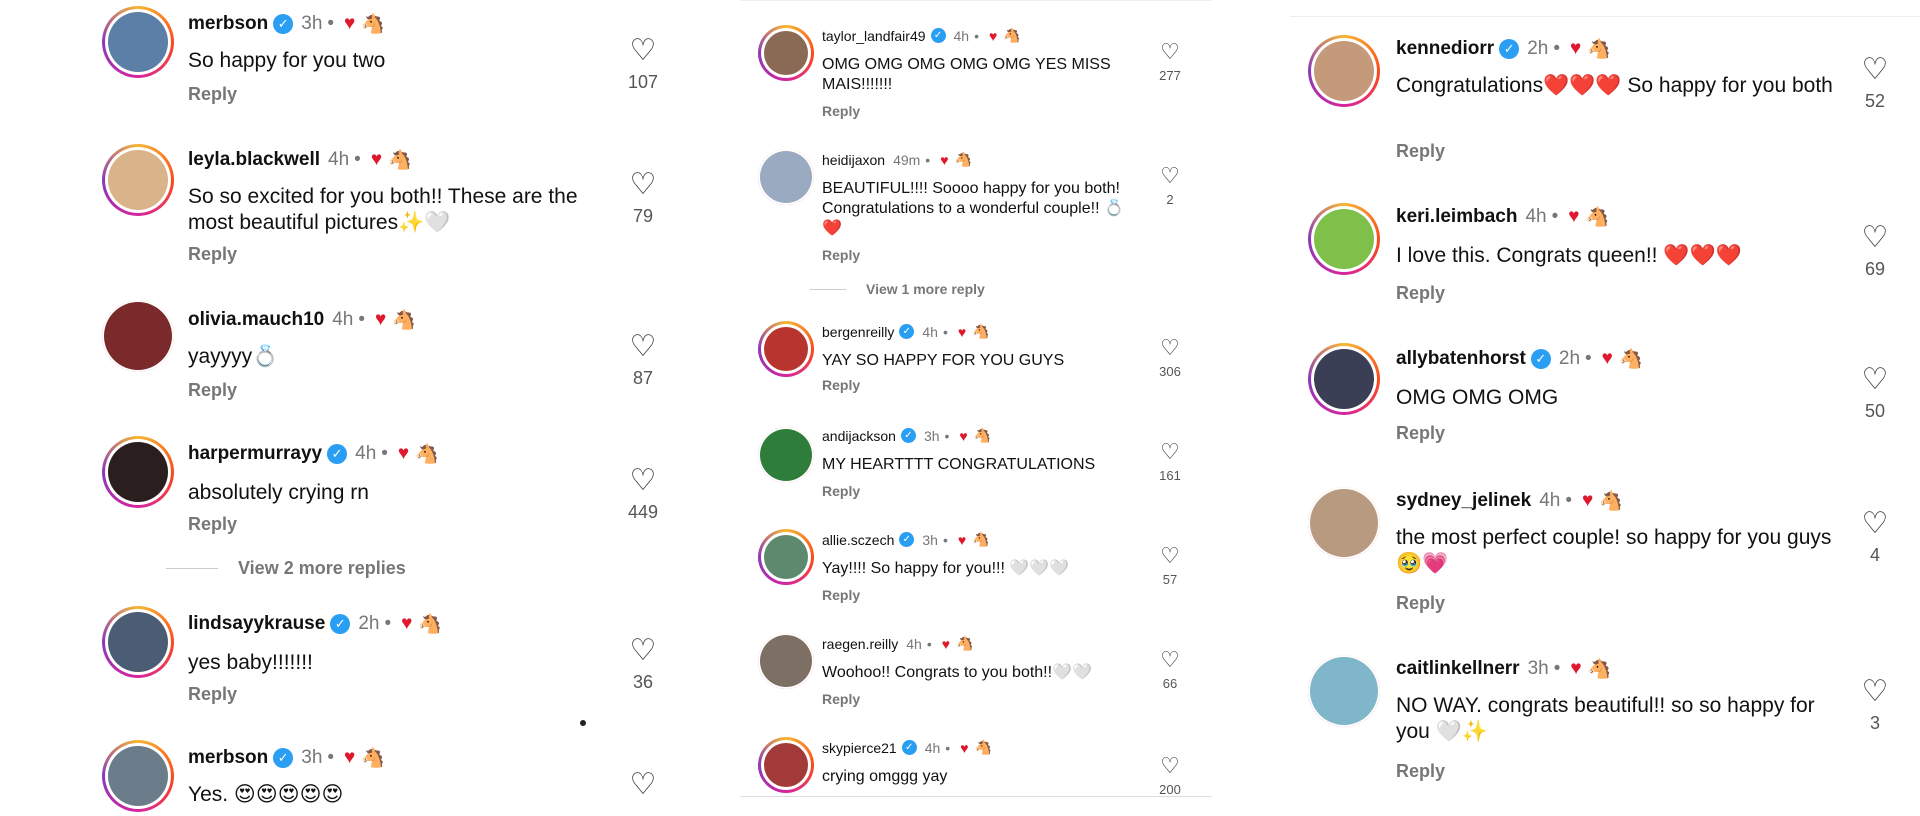  I want to click on like-button: ♡ 36, so click(643, 664).